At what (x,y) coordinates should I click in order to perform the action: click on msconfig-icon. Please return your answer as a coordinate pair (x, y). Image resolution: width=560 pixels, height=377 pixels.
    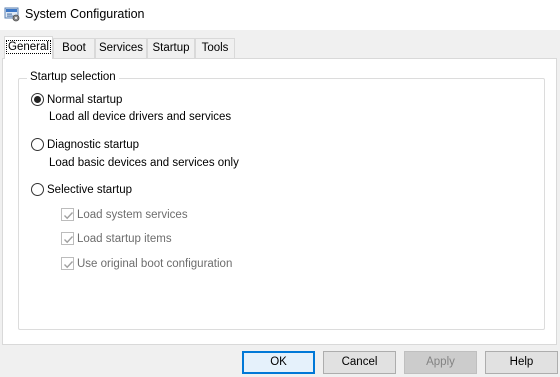
    Looking at the image, I should click on (12, 14).